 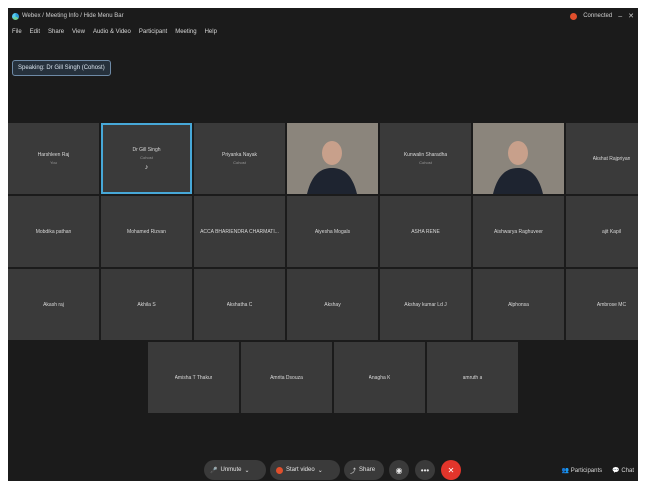 I want to click on participant-tile: Dr Gill Singh Cohost ♪, so click(x=146, y=158).